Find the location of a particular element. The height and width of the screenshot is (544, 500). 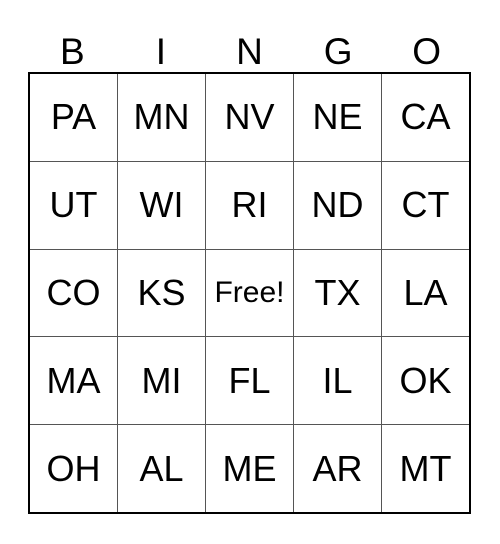

bingo-row-4: MA MI FL IL OK is located at coordinates (249, 380).